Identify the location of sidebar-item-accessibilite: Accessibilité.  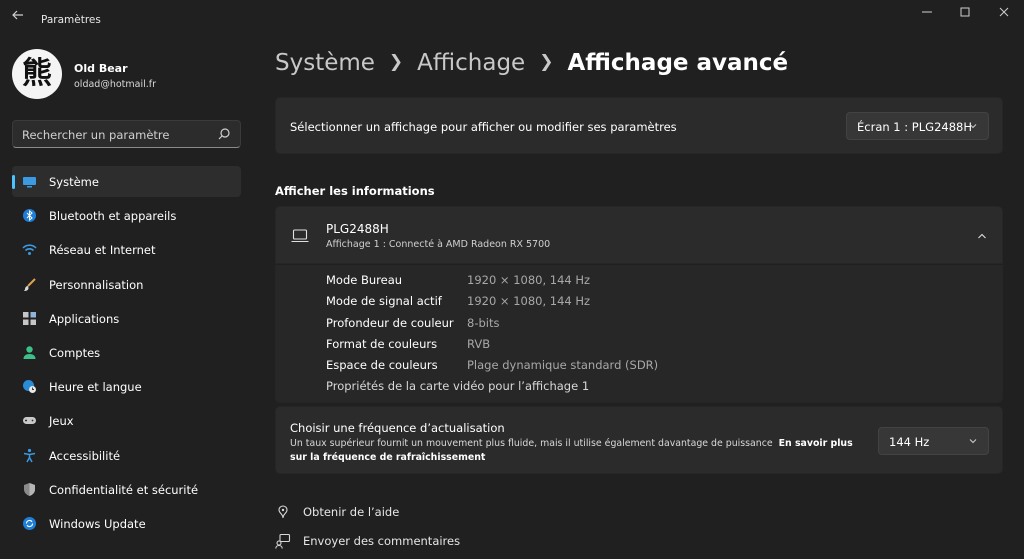
(126, 455).